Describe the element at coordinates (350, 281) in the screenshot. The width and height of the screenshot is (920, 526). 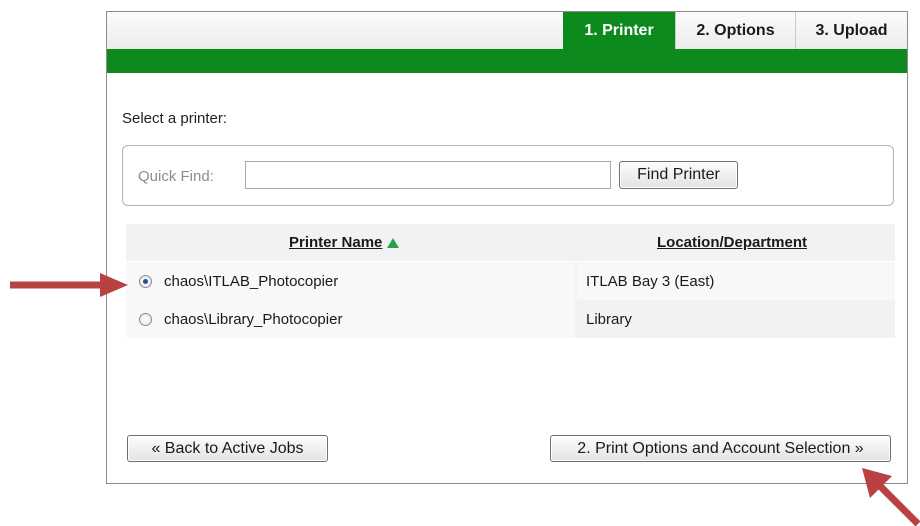
I see `printer-name-cell: chaos\ITLAB_Photocopier` at that location.